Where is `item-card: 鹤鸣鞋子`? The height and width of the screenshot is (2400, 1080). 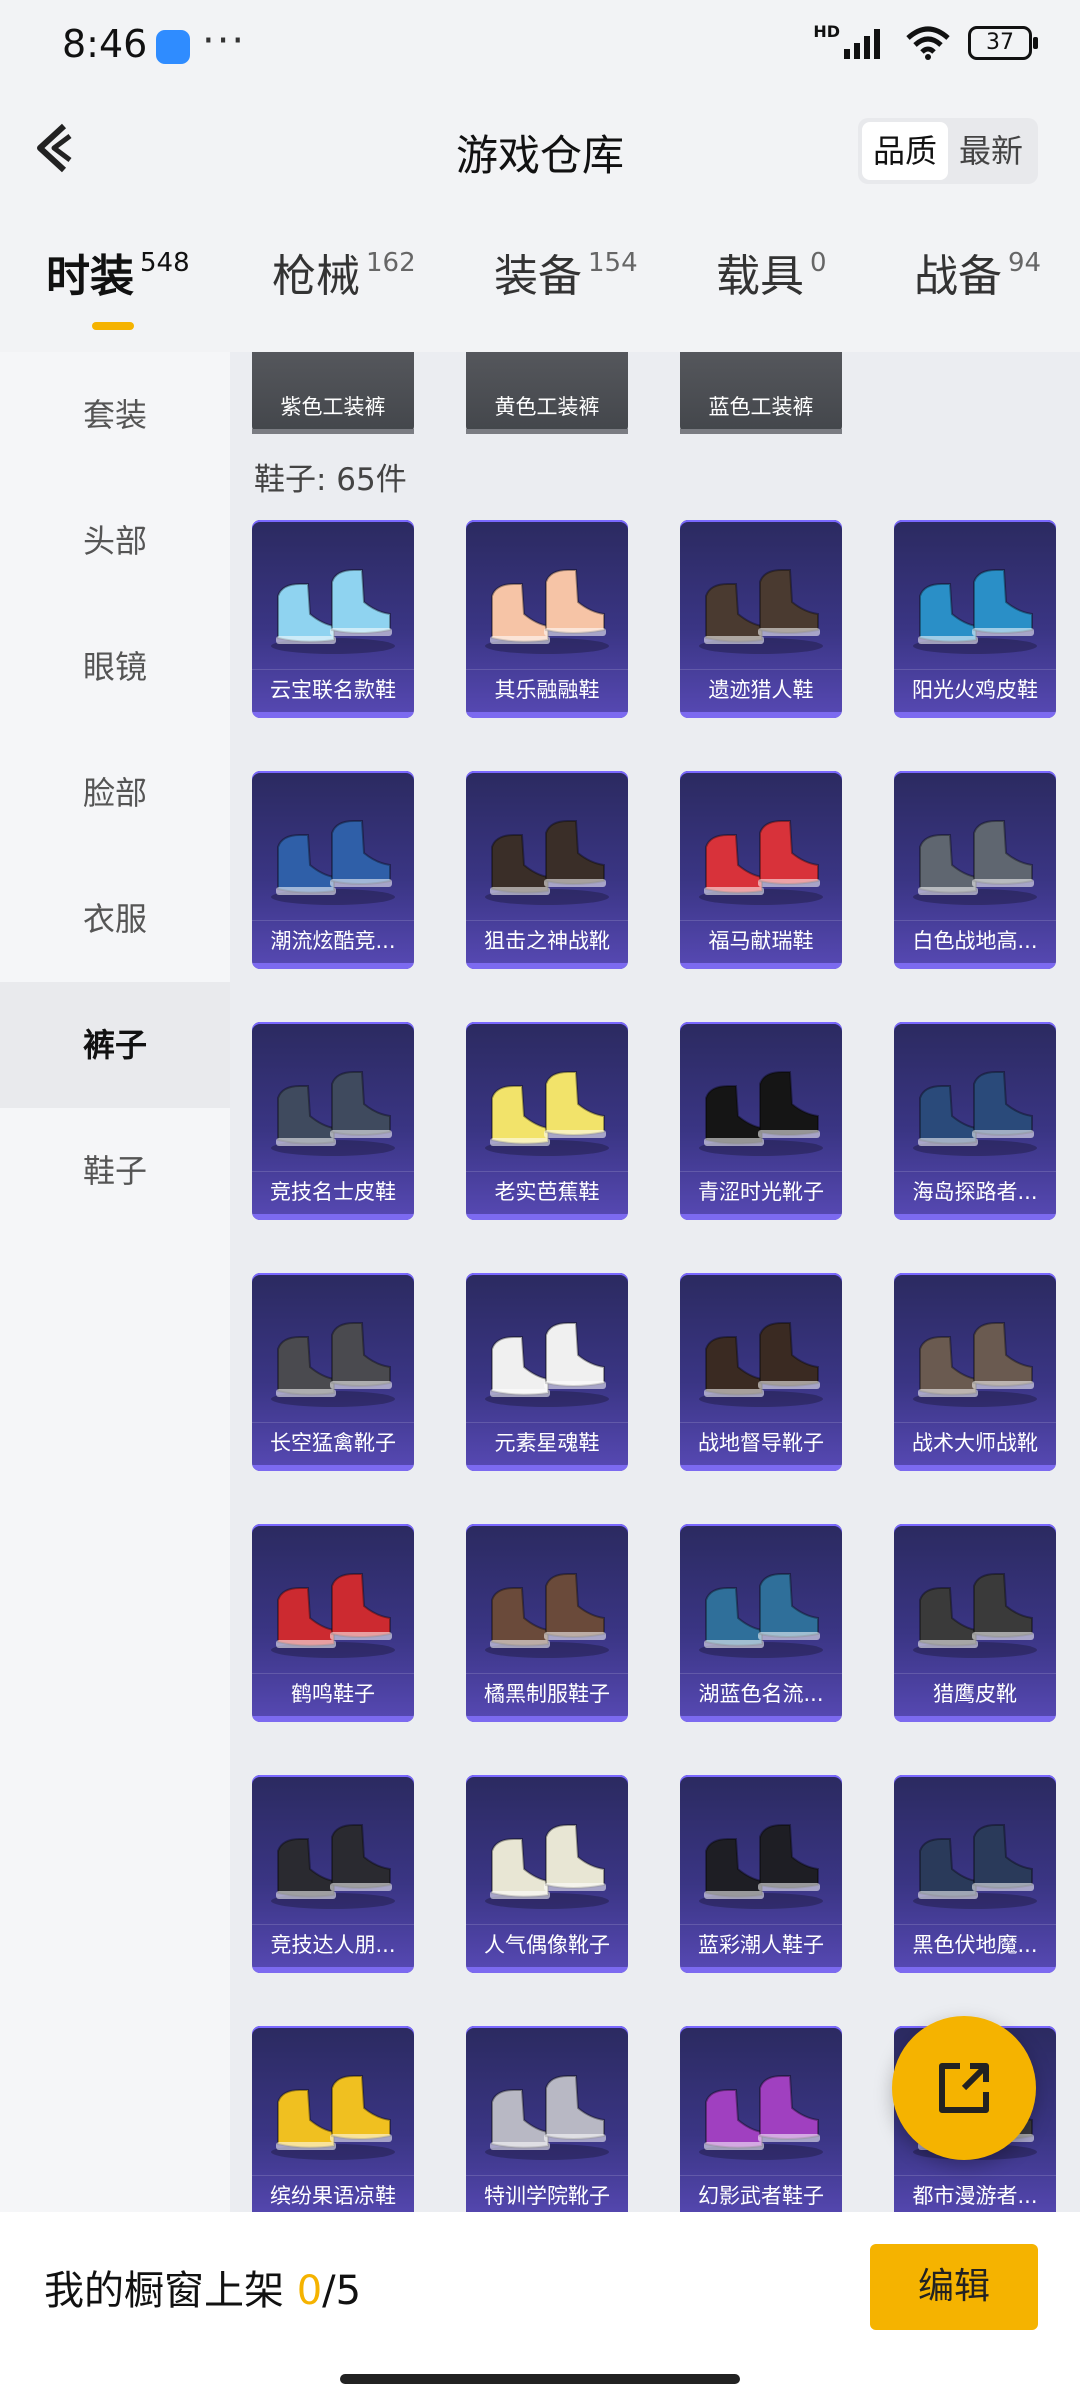 item-card: 鹤鸣鞋子 is located at coordinates (333, 1623).